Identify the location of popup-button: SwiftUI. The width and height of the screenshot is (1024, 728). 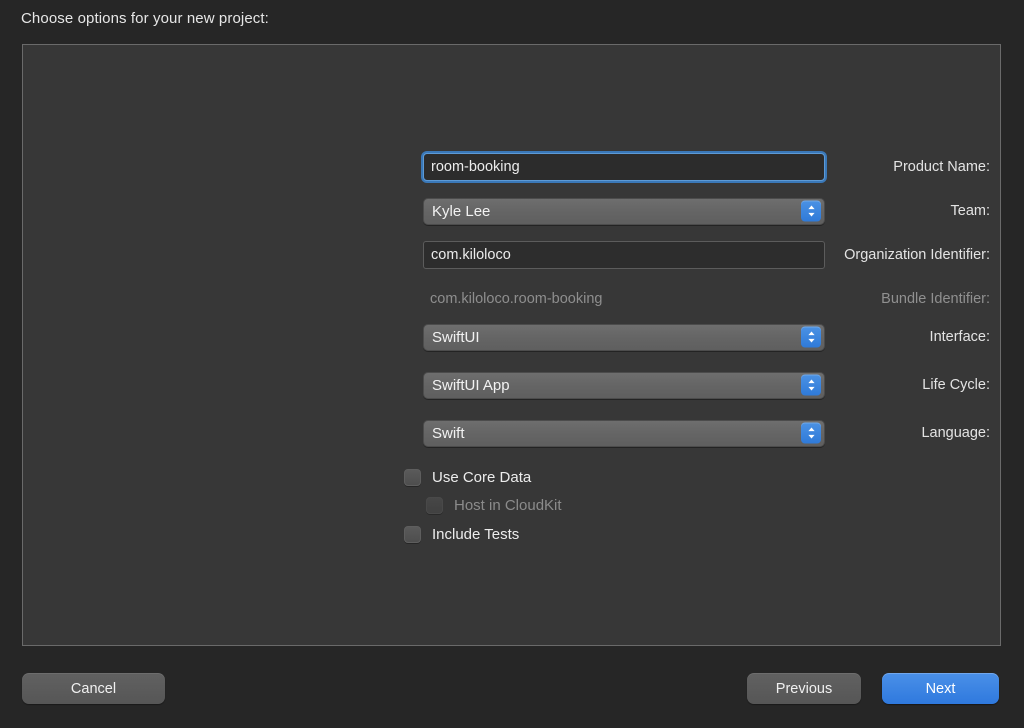
(624, 337).